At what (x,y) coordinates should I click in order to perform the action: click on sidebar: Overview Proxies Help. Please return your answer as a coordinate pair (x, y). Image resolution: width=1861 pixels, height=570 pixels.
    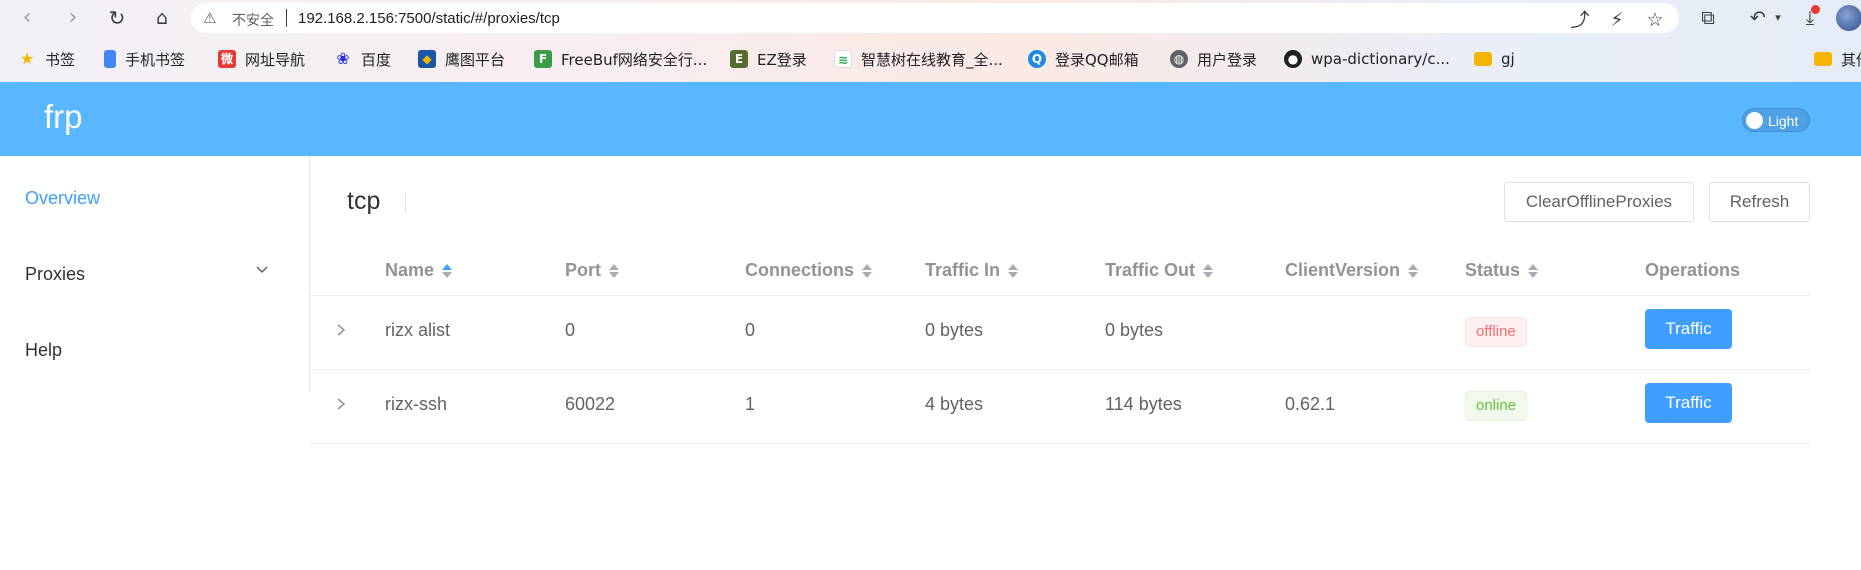
    Looking at the image, I should click on (155, 274).